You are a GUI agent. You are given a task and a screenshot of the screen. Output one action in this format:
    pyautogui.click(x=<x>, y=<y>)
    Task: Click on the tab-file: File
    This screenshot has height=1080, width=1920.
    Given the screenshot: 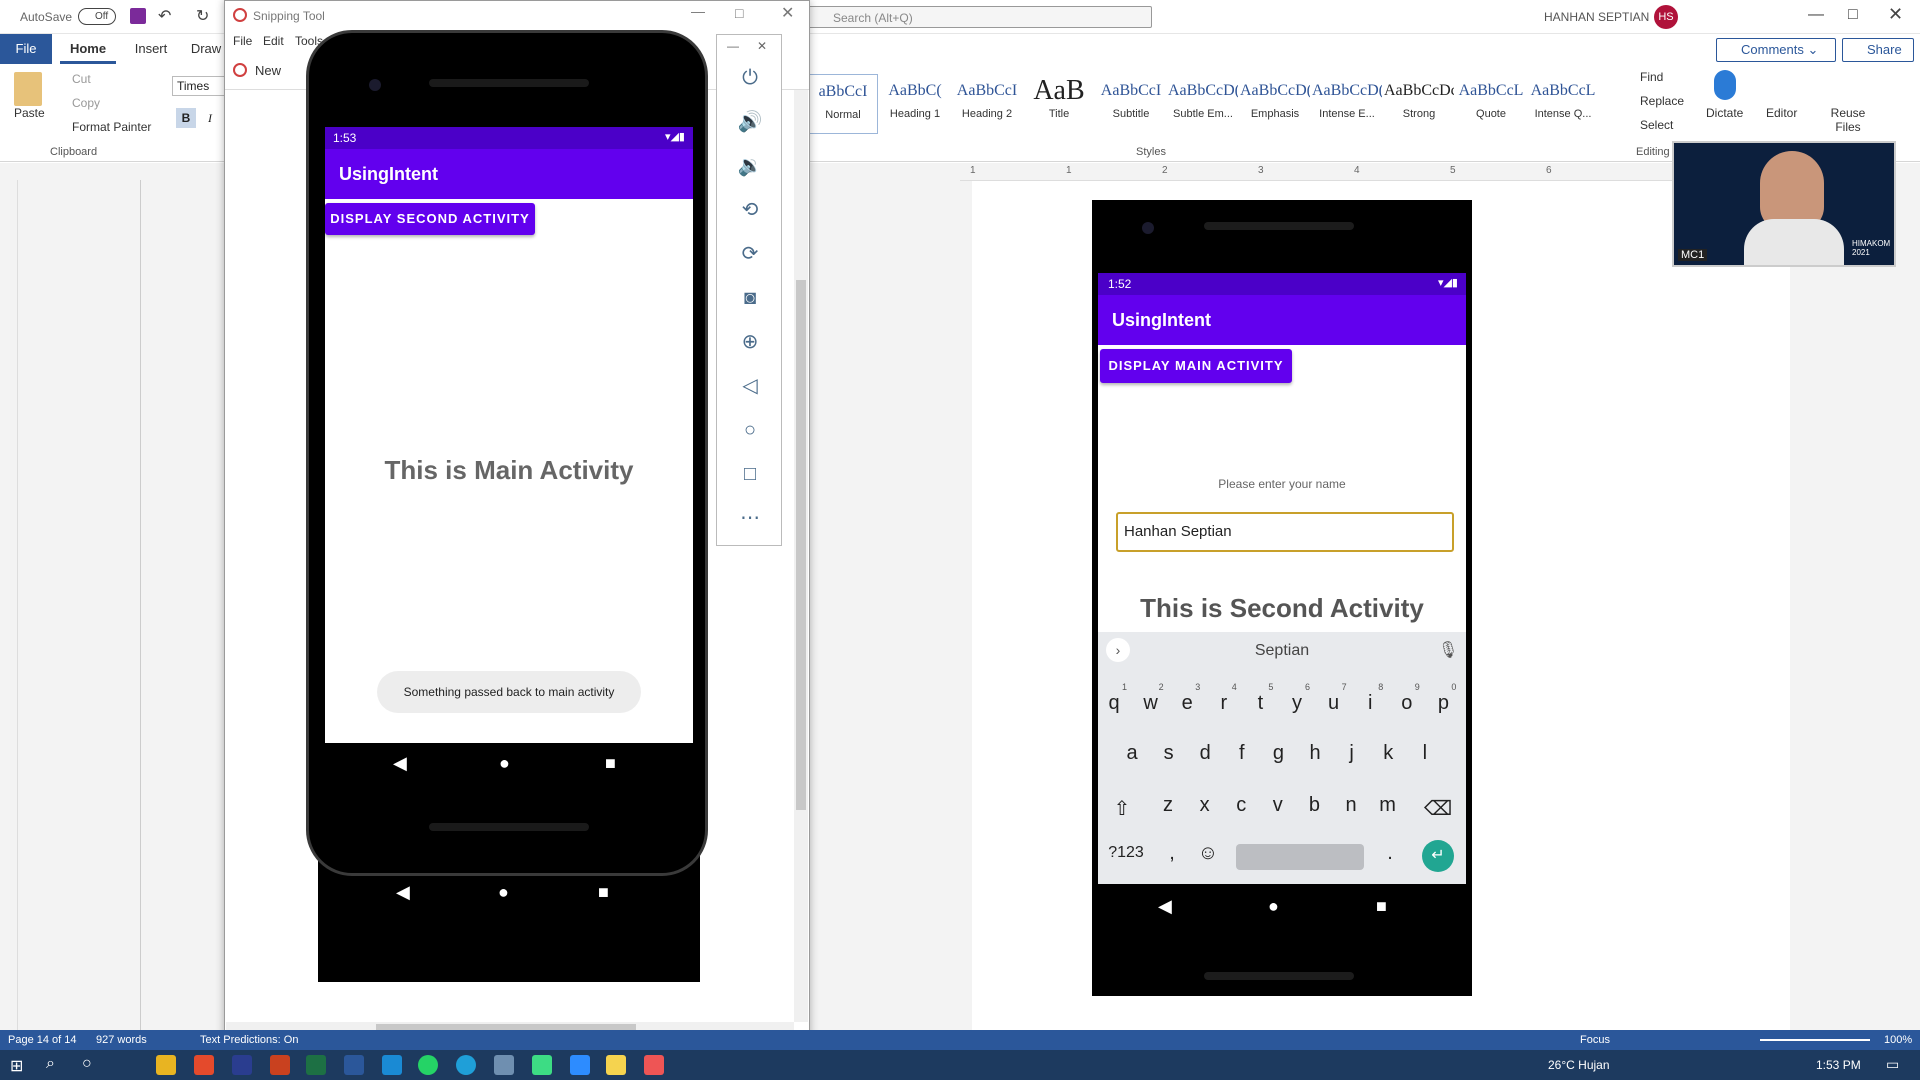 What is the action you would take?
    pyautogui.click(x=26, y=49)
    